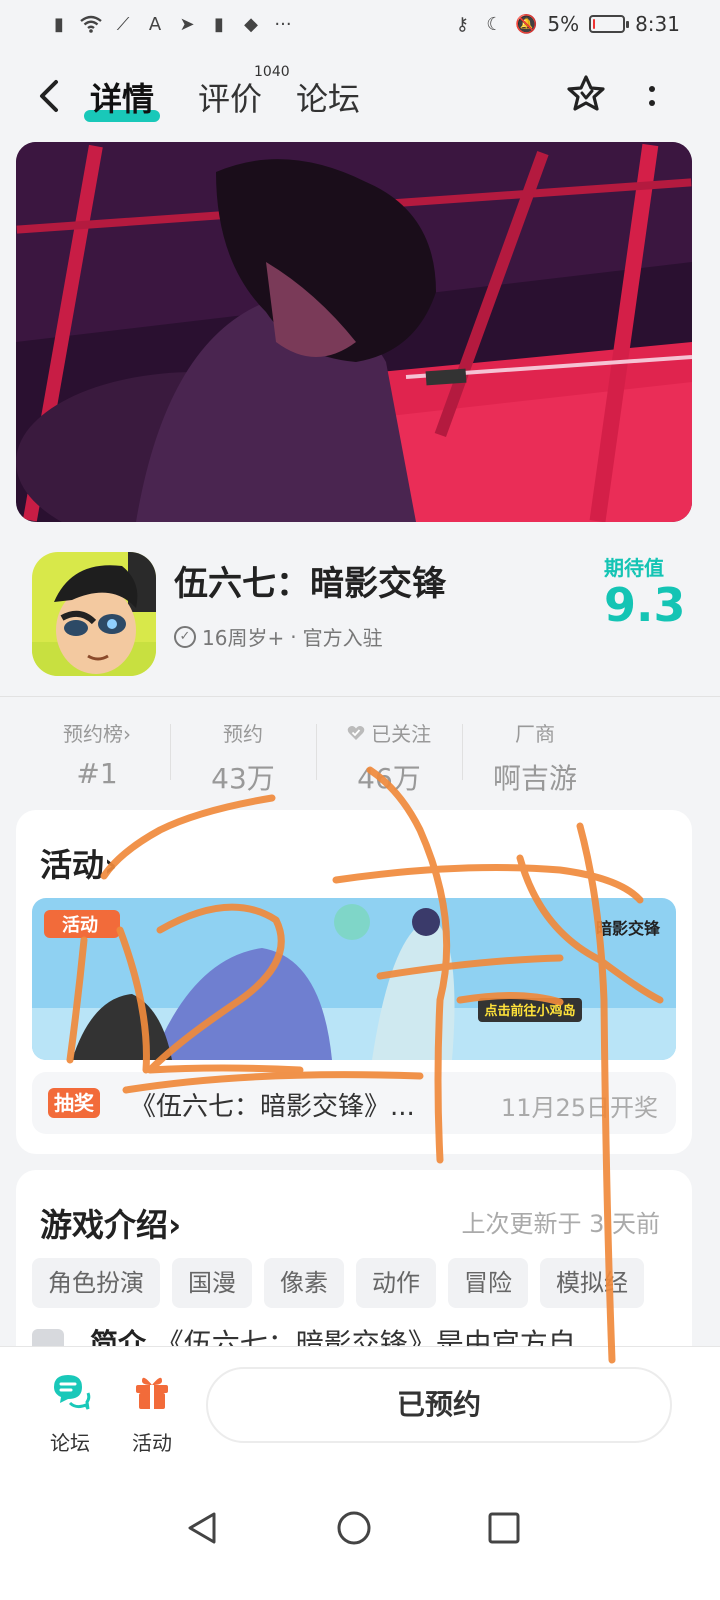  Describe the element at coordinates (356, 733) in the screenshot. I see `heart-icon` at that location.